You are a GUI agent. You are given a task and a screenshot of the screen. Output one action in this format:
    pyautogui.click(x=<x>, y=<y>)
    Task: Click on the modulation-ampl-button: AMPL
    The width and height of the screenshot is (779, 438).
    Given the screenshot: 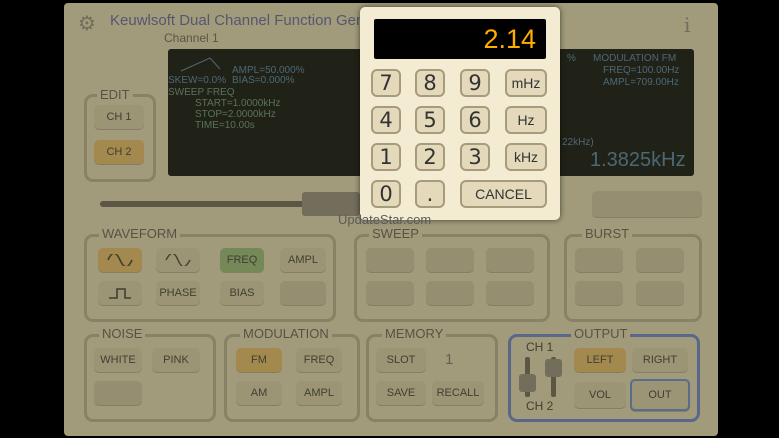 What is the action you would take?
    pyautogui.click(x=319, y=393)
    